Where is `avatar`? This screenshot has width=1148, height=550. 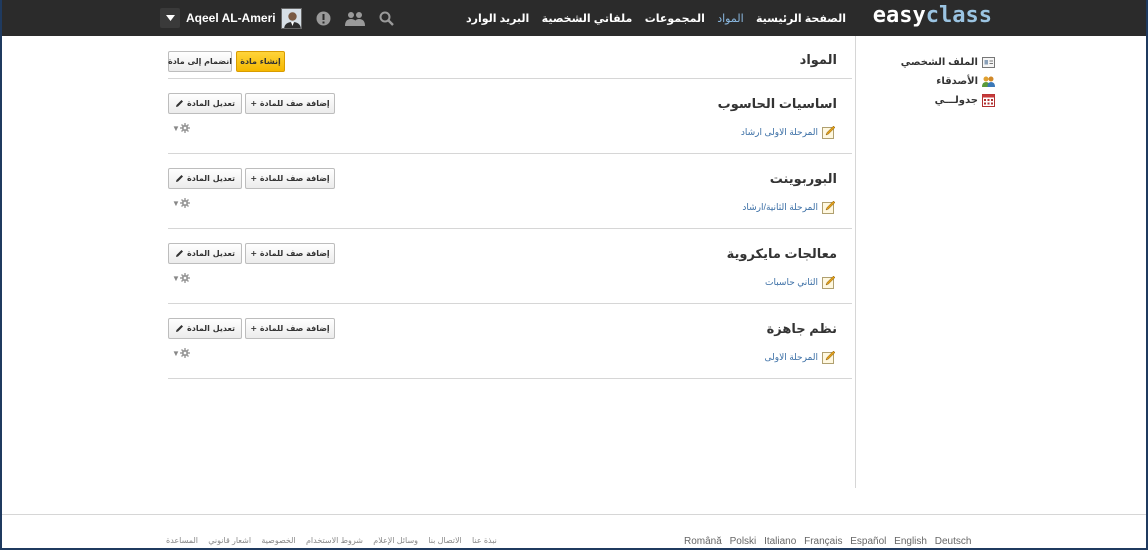 avatar is located at coordinates (291, 18).